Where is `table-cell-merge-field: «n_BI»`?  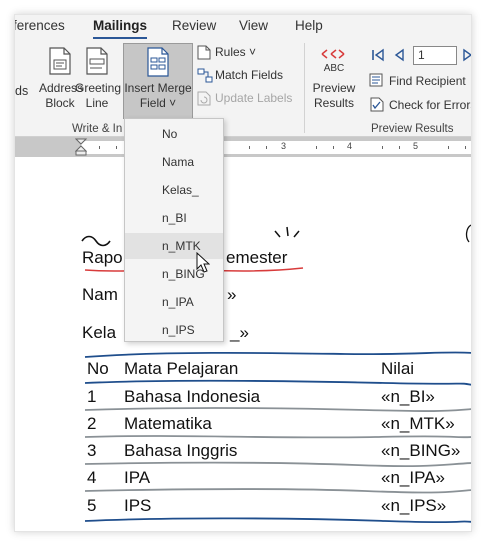 table-cell-merge-field: «n_BI» is located at coordinates (408, 396).